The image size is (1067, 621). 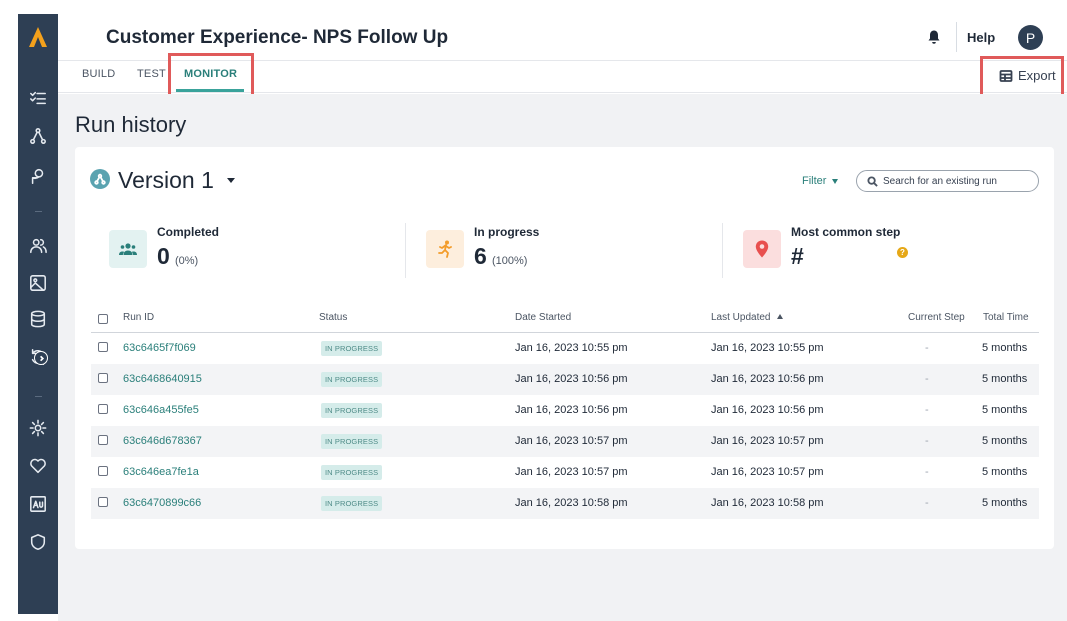 I want to click on date-started: Jan 16, 2023 10:55 pm, so click(x=571, y=348).